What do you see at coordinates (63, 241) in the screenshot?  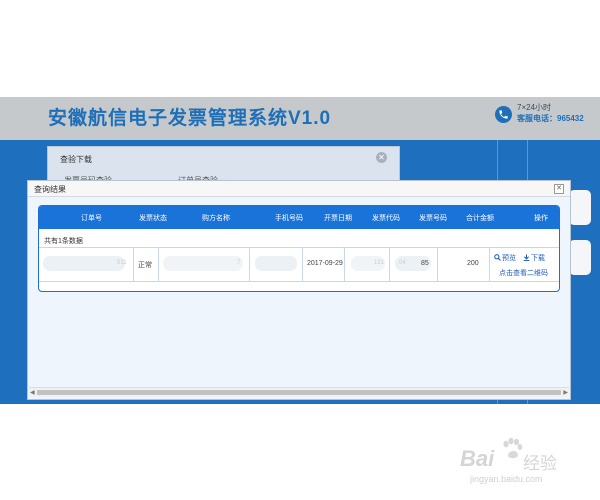 I see `record-count: 共有1条数据` at bounding box center [63, 241].